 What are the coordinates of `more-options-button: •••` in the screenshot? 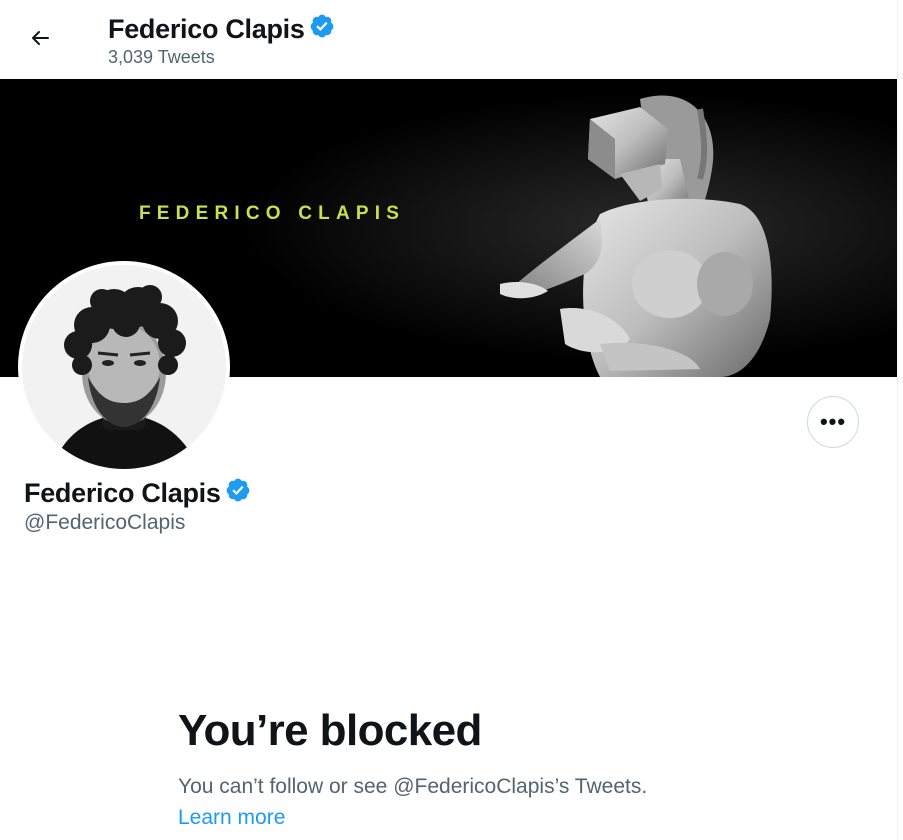 It's located at (833, 422).